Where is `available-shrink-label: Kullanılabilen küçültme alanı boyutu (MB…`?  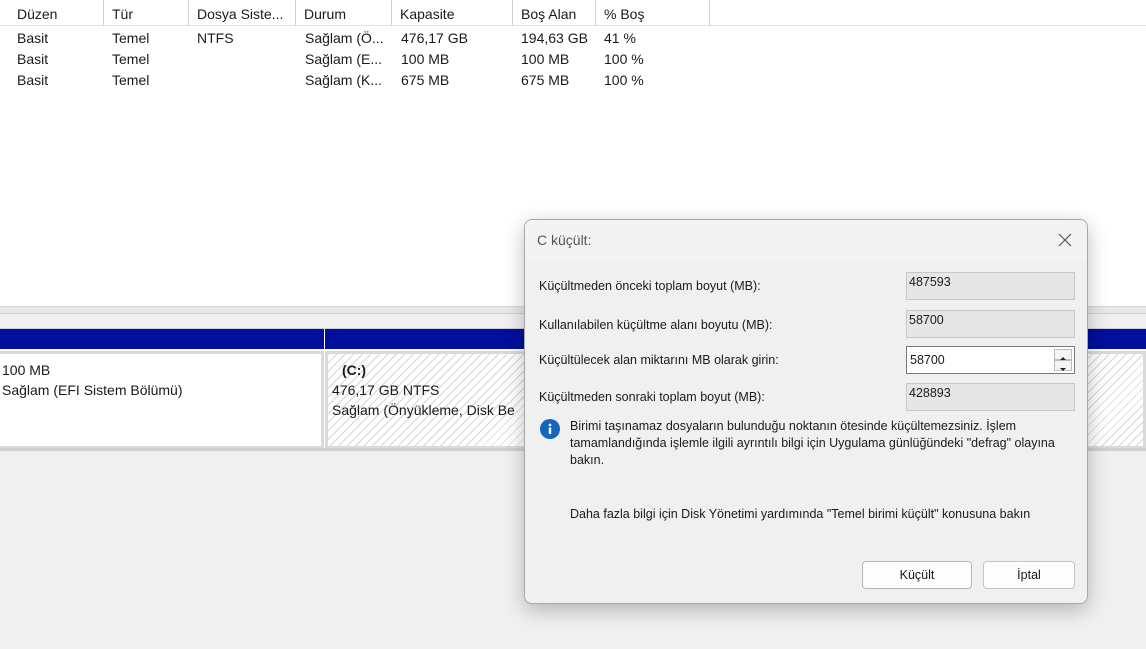
available-shrink-label: Kullanılabilen küçültme alanı boyutu (MB… is located at coordinates (656, 325).